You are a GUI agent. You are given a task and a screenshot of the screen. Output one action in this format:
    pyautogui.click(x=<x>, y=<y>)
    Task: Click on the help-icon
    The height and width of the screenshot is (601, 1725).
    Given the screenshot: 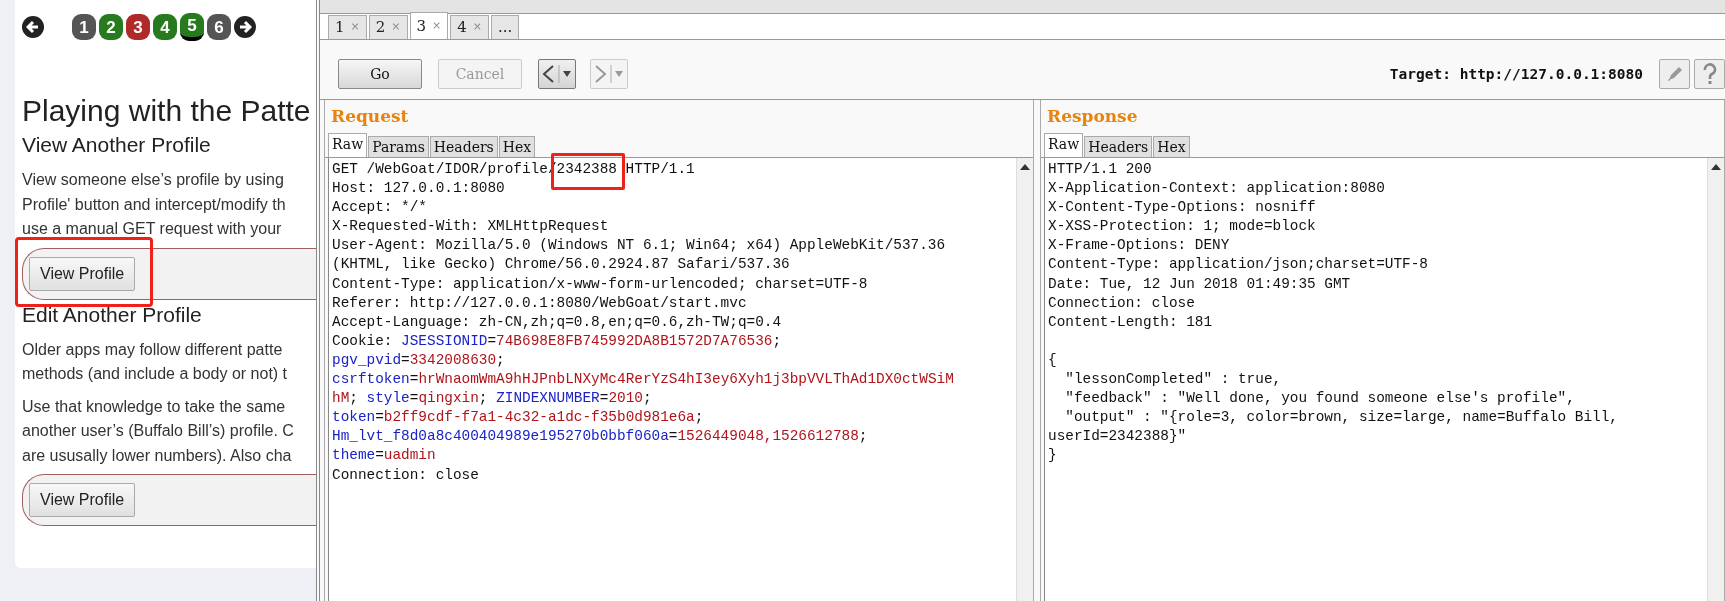 What is the action you would take?
    pyautogui.click(x=1709, y=74)
    